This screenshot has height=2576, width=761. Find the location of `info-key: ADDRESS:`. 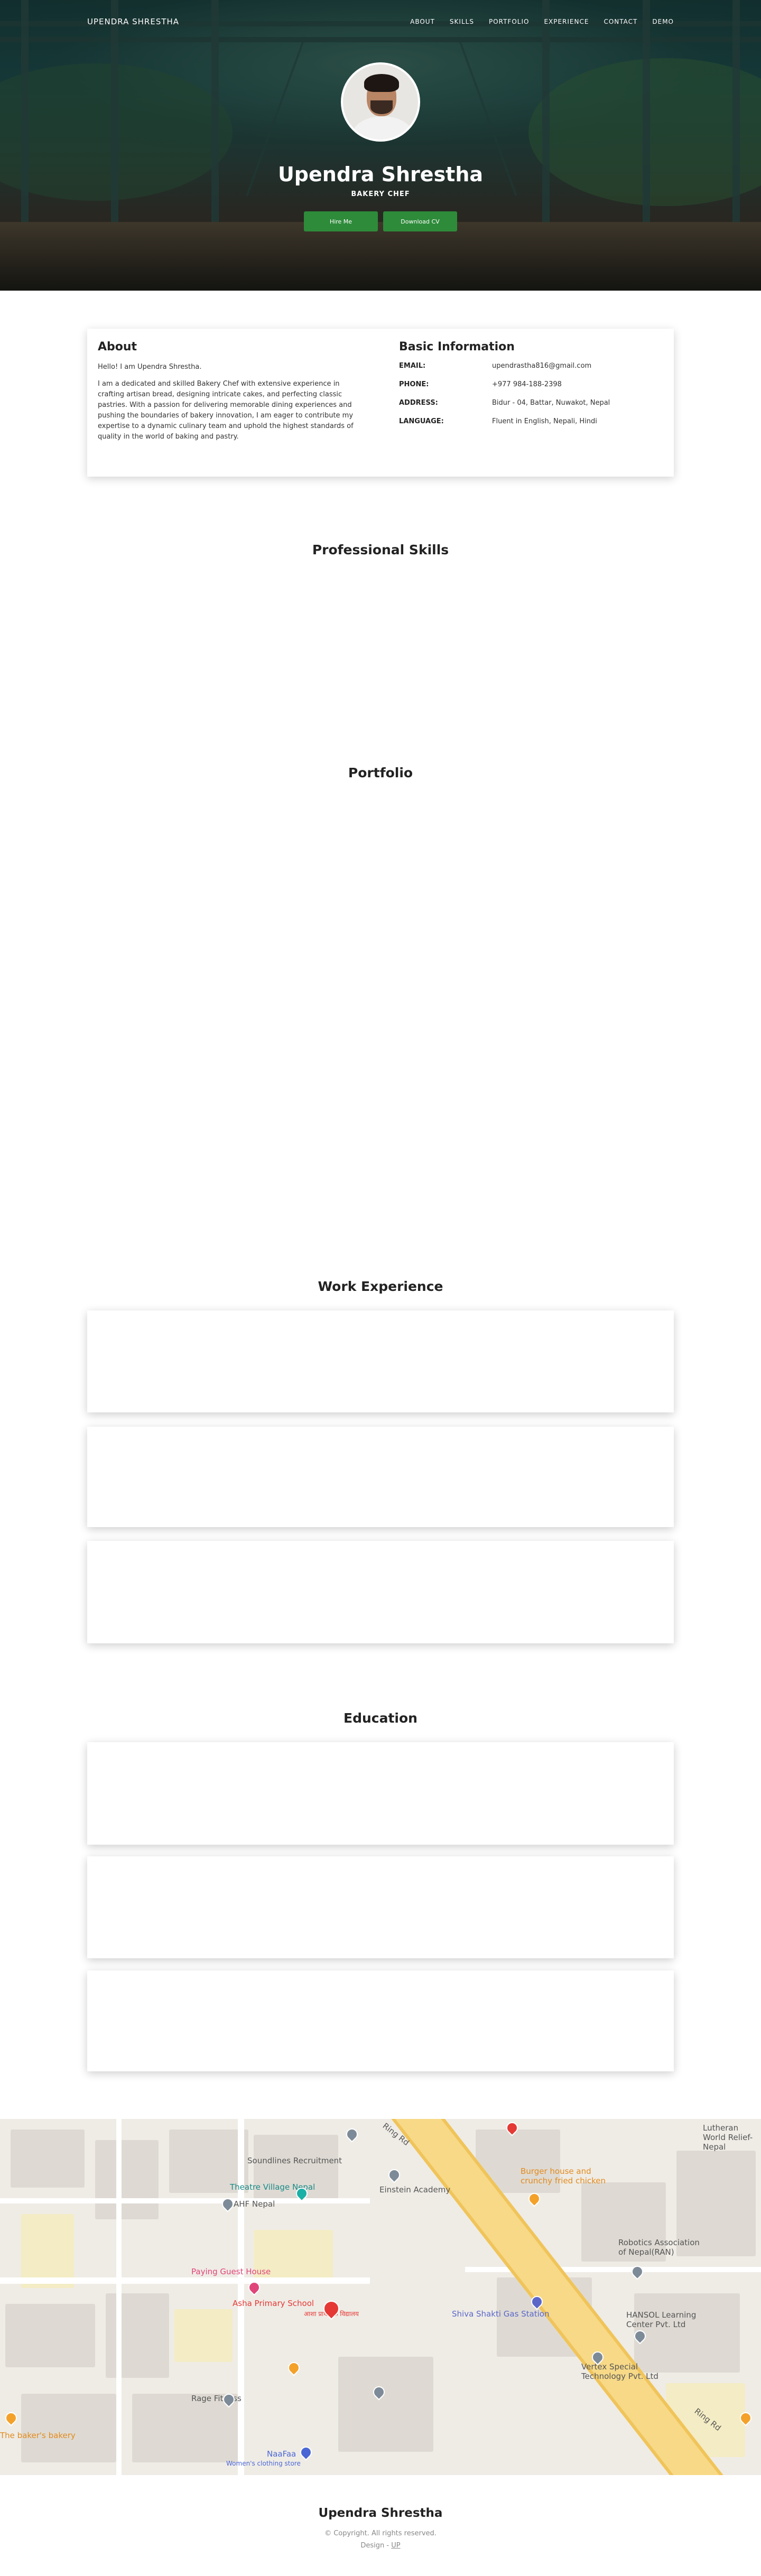

info-key: ADDRESS: is located at coordinates (419, 403).